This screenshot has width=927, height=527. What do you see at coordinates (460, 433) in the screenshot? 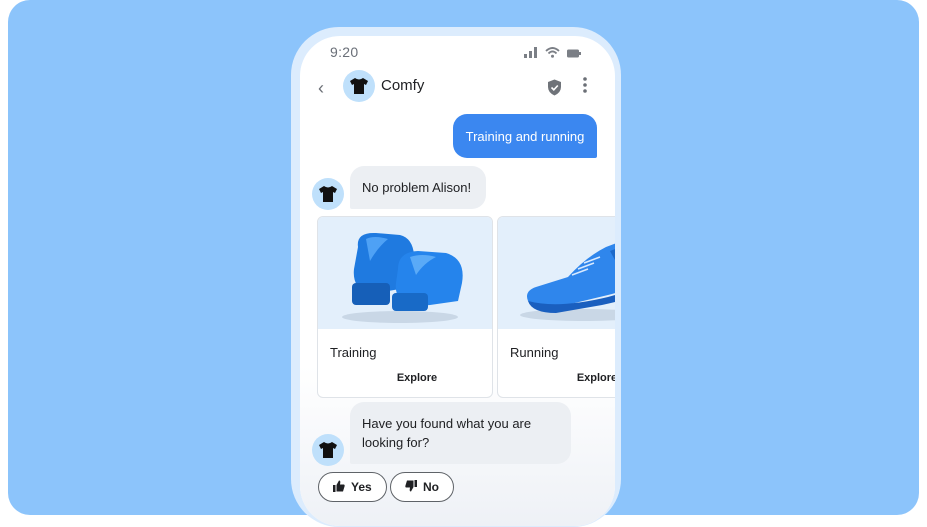
I see `bot-message-bubble: Have you found what you are looking for?` at bounding box center [460, 433].